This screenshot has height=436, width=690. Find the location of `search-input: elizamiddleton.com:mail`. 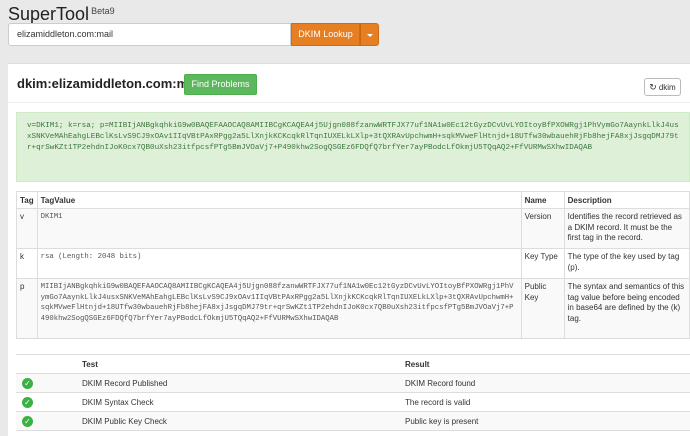

search-input: elizamiddleton.com:mail is located at coordinates (149, 34).